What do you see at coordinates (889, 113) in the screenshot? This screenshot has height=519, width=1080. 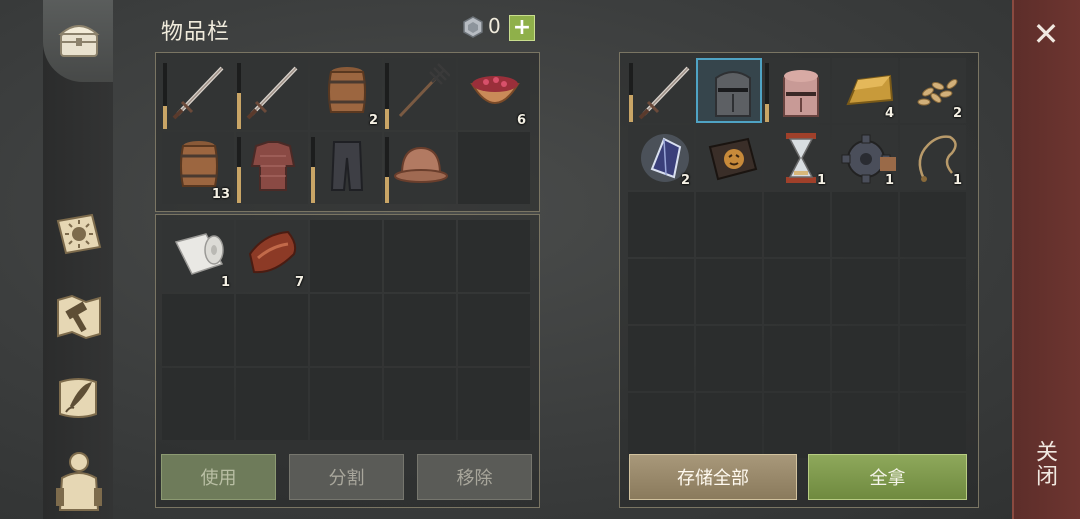 I see `item-quantity: 4` at bounding box center [889, 113].